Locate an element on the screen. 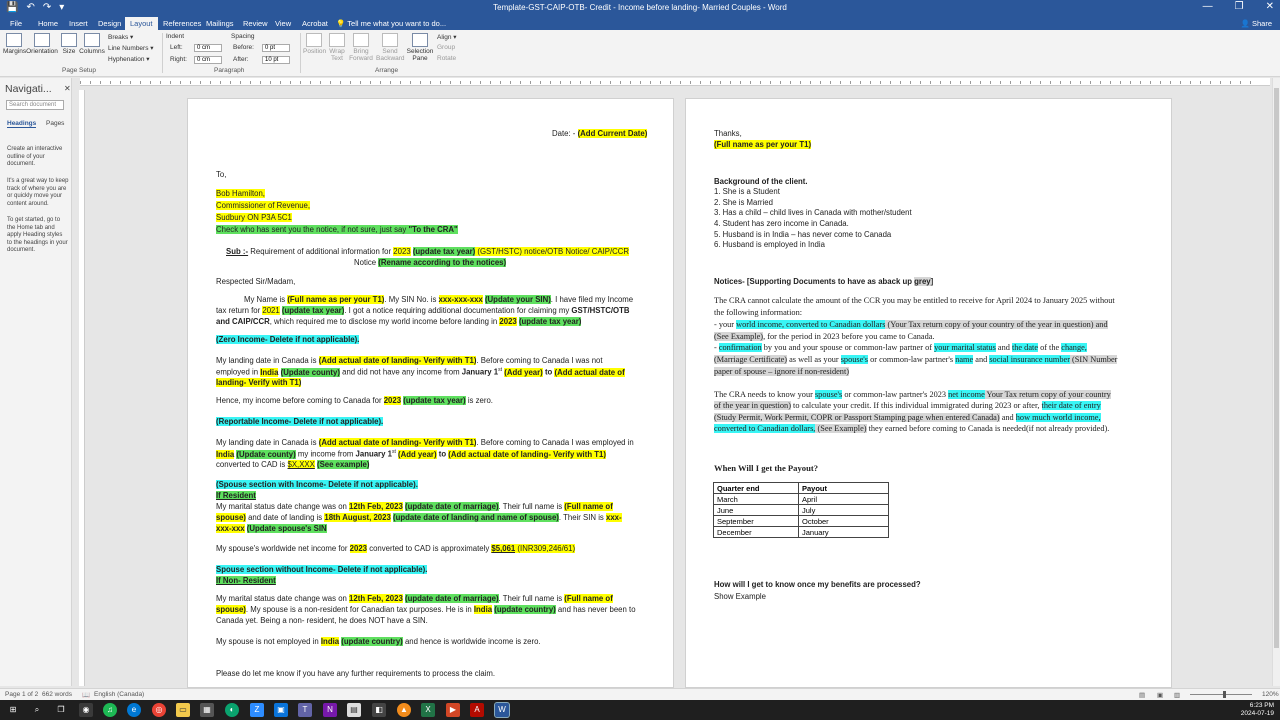 This screenshot has width=1280, height=720. line-numbers-button: Line Numbers ▾ is located at coordinates (131, 48).